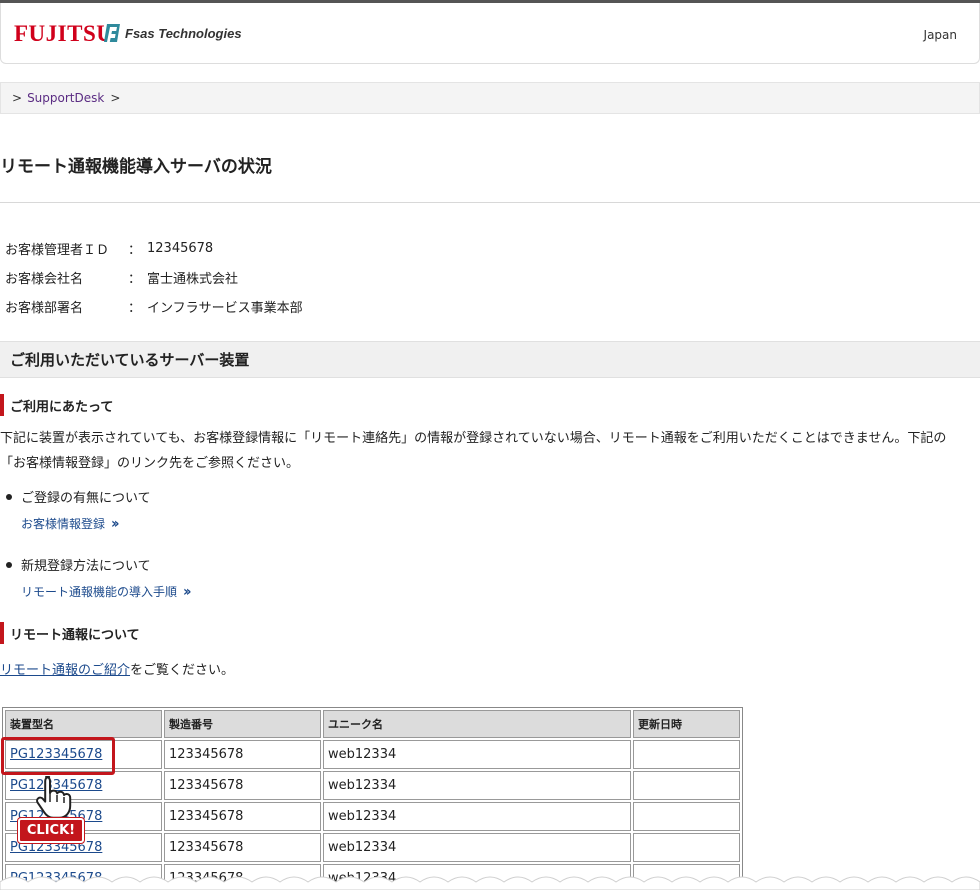 This screenshot has height=890, width=980. Describe the element at coordinates (70, 633) in the screenshot. I see `subheading-remote: リモート通報について` at that location.